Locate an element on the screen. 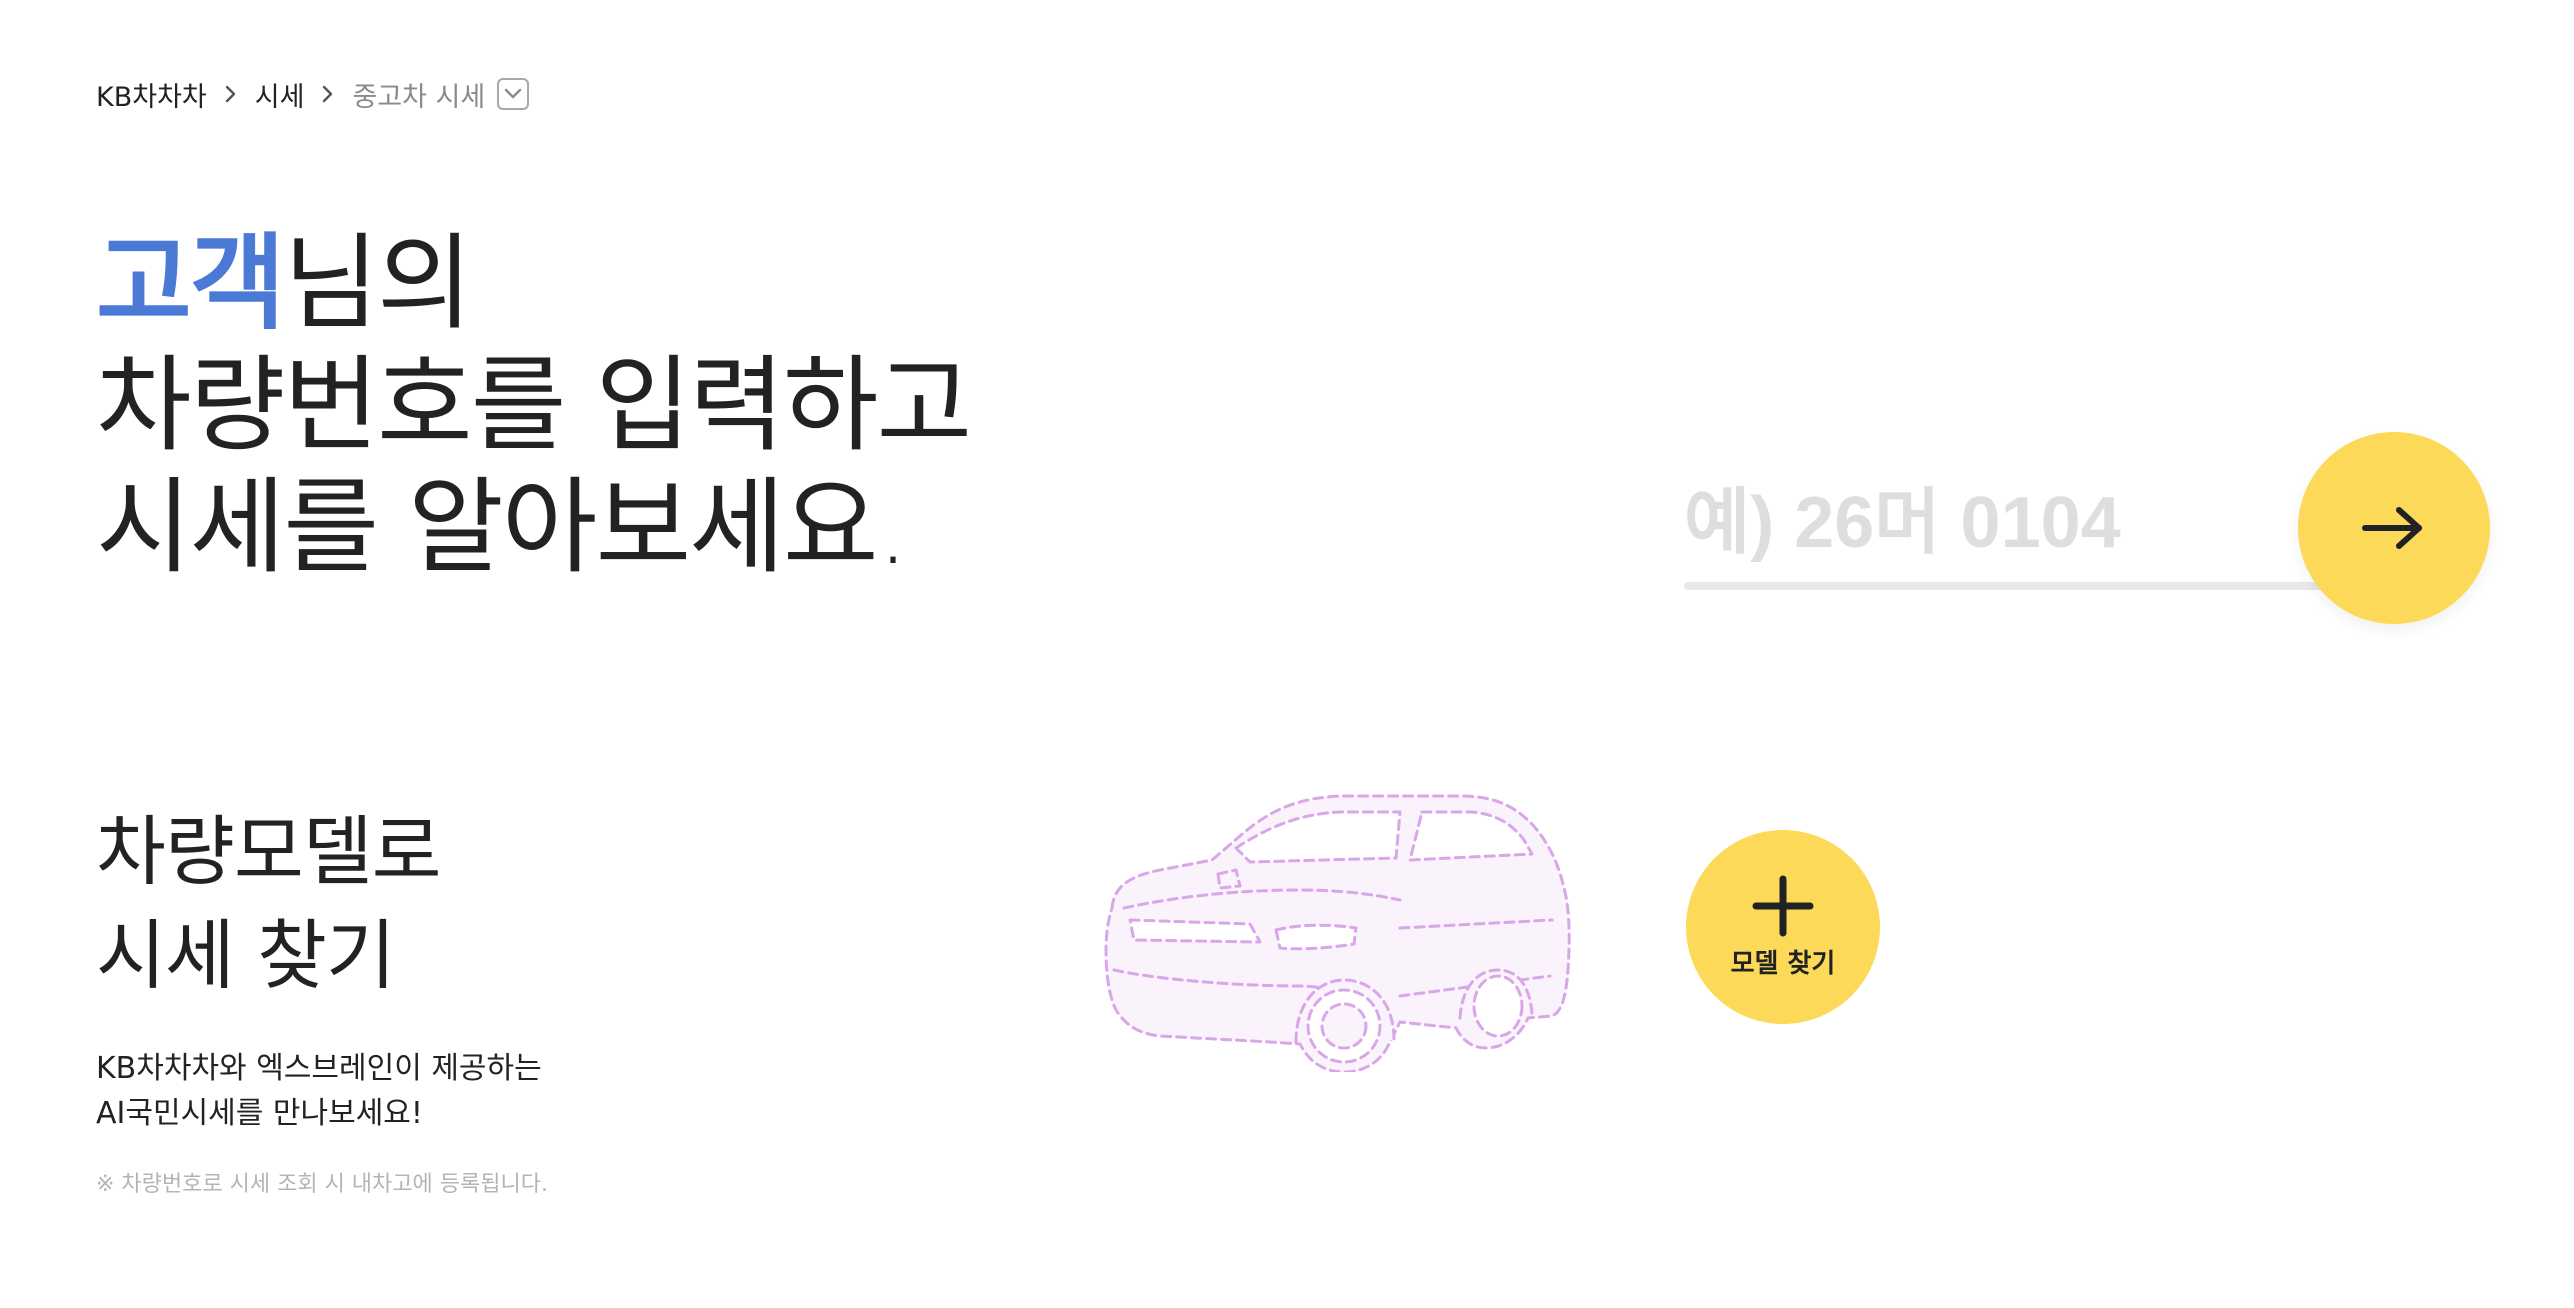  plate-number-input is located at coordinates (2004, 523).